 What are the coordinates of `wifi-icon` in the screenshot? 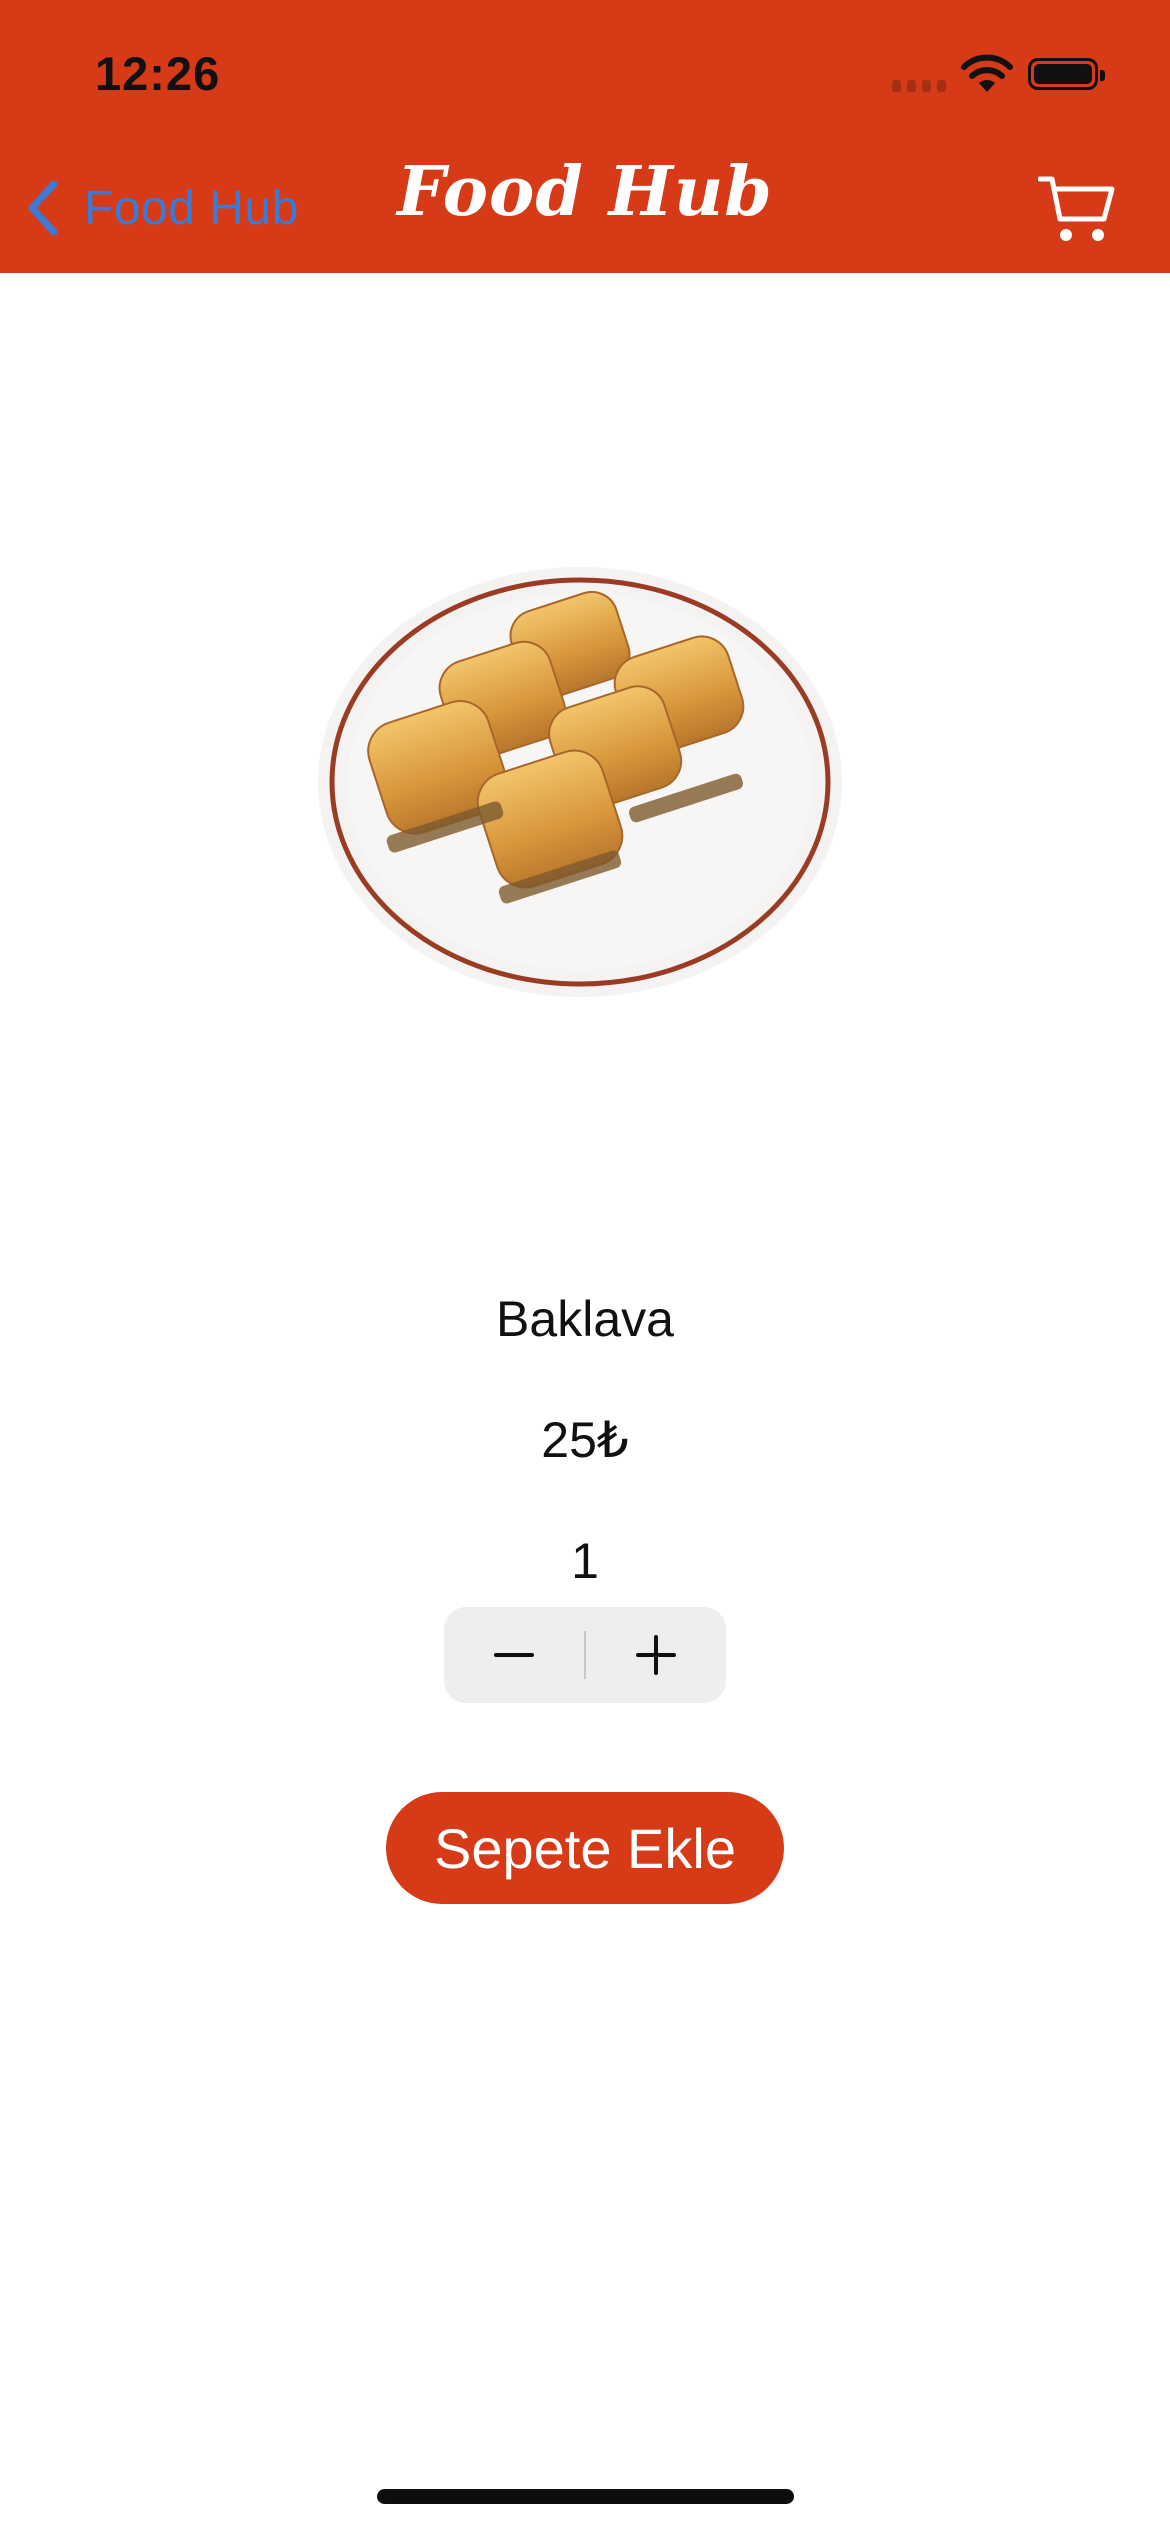 It's located at (987, 73).